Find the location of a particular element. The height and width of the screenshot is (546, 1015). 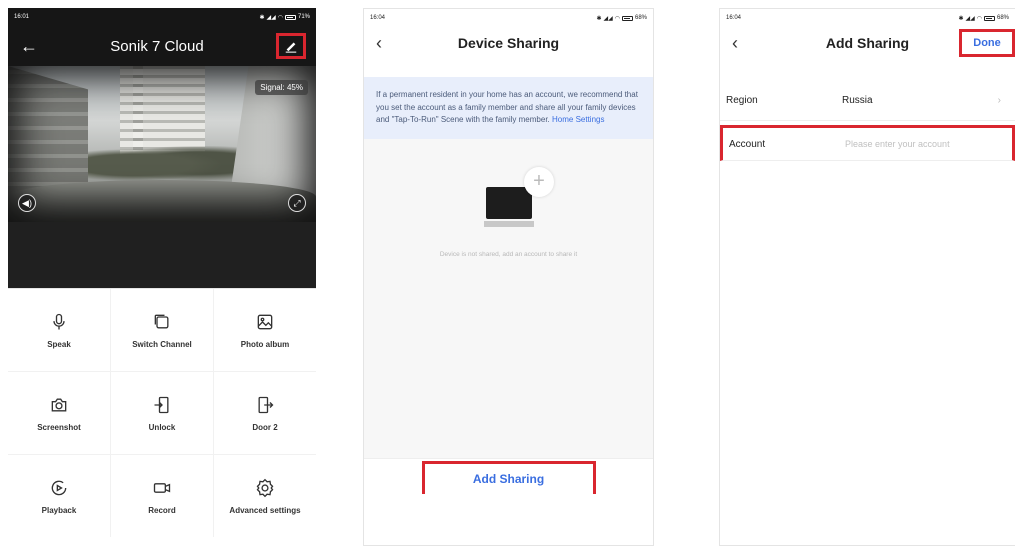

door-2-button: Door 2 is located at coordinates (265, 413).